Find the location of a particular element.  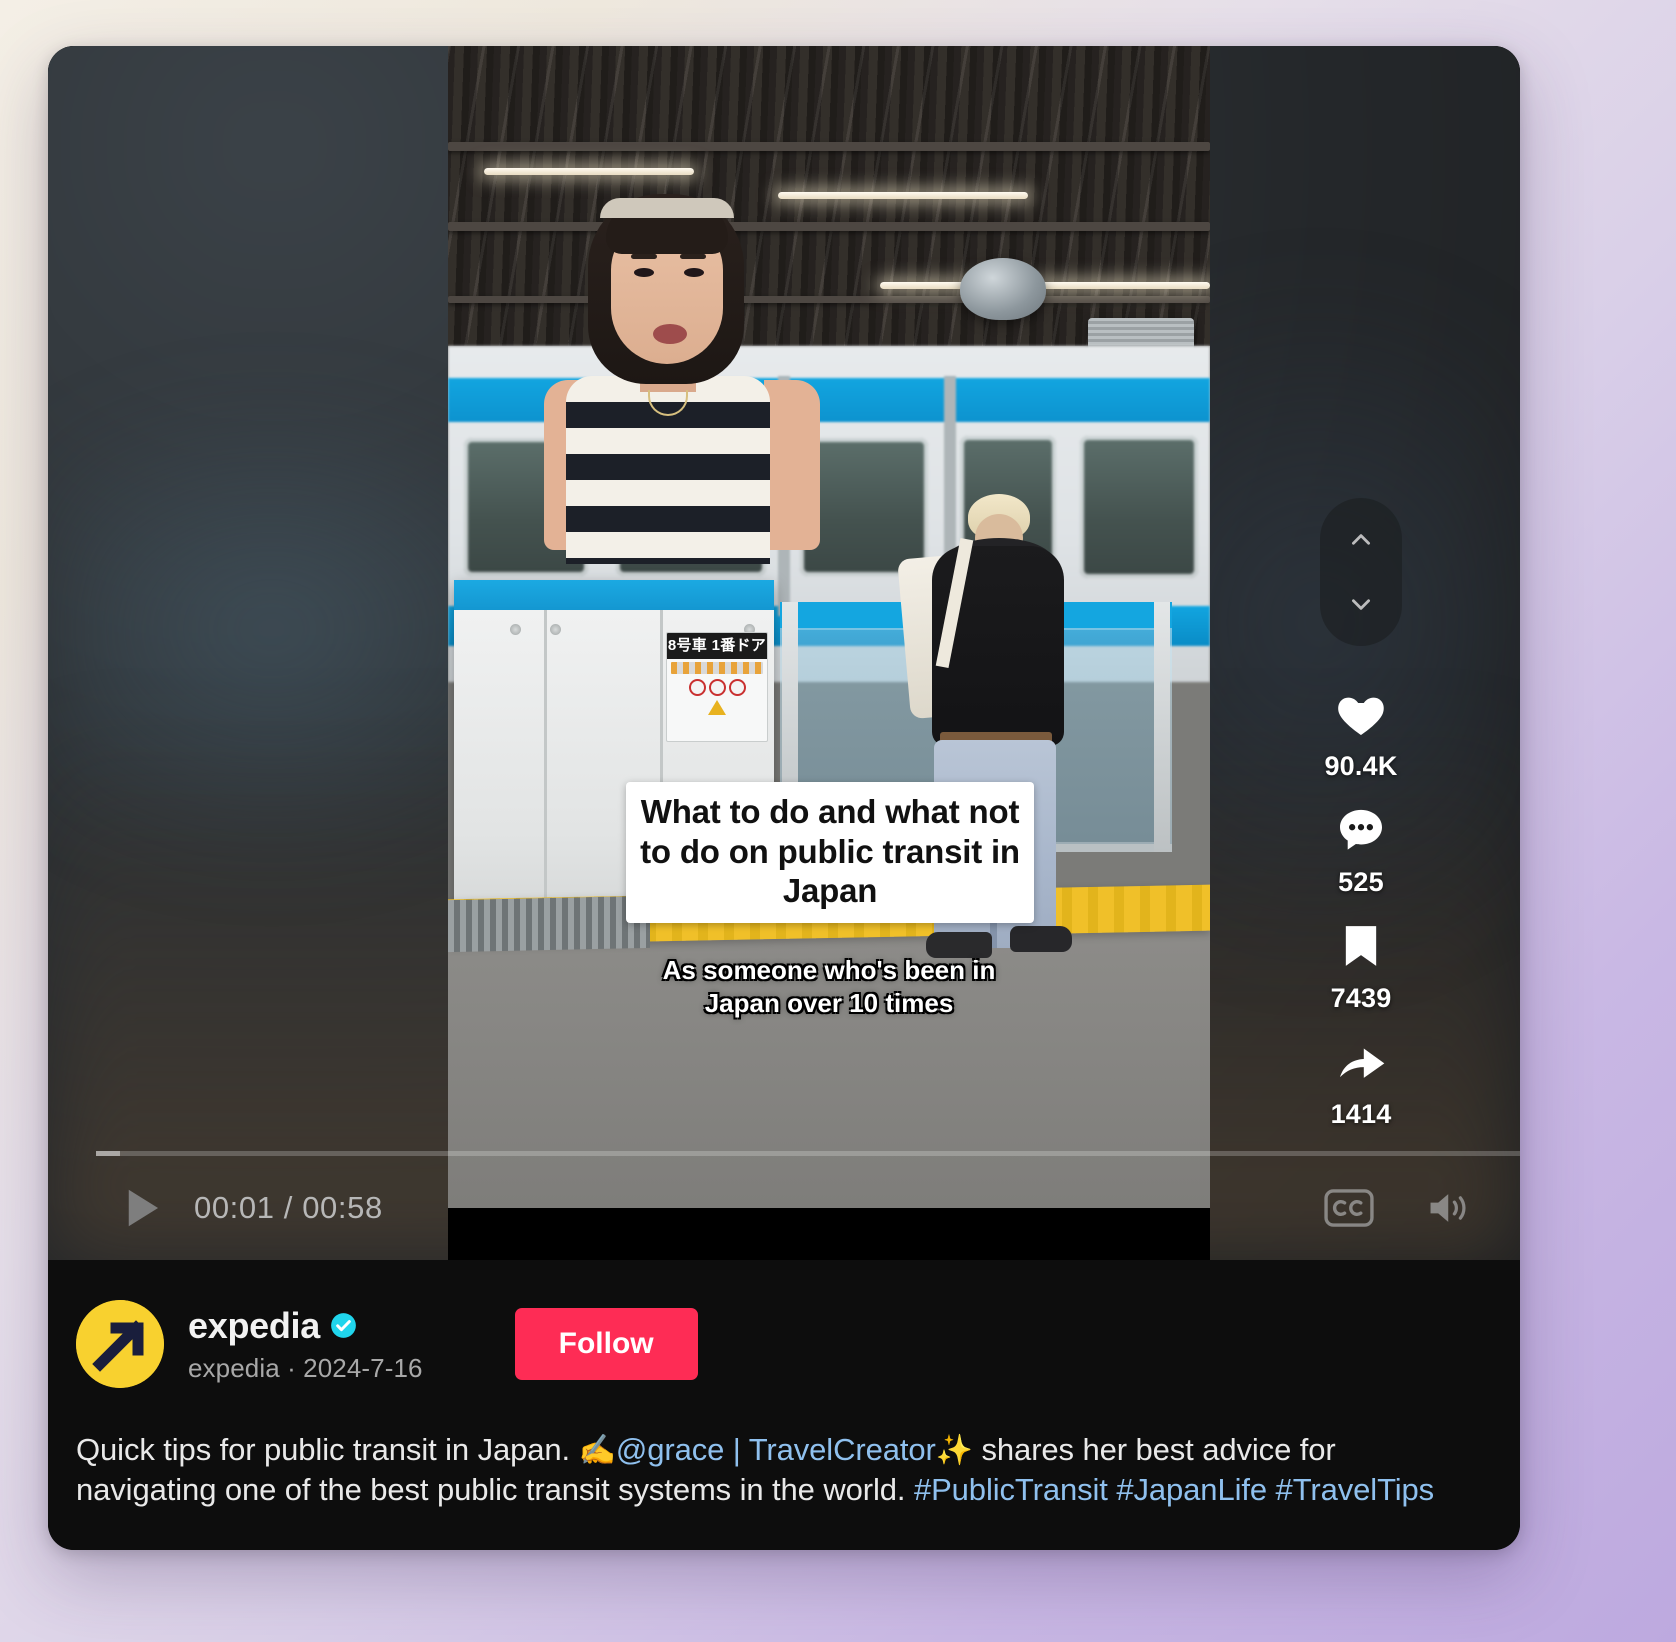

controls-right-group is located at coordinates (1399, 1208).